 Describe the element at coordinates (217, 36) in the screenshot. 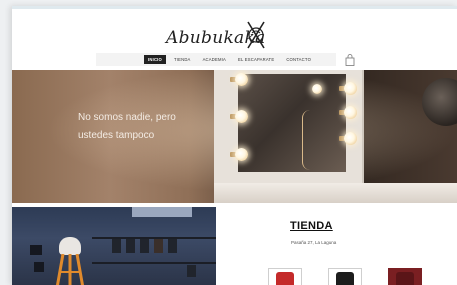

I see `site-logo: Abubukaka` at that location.